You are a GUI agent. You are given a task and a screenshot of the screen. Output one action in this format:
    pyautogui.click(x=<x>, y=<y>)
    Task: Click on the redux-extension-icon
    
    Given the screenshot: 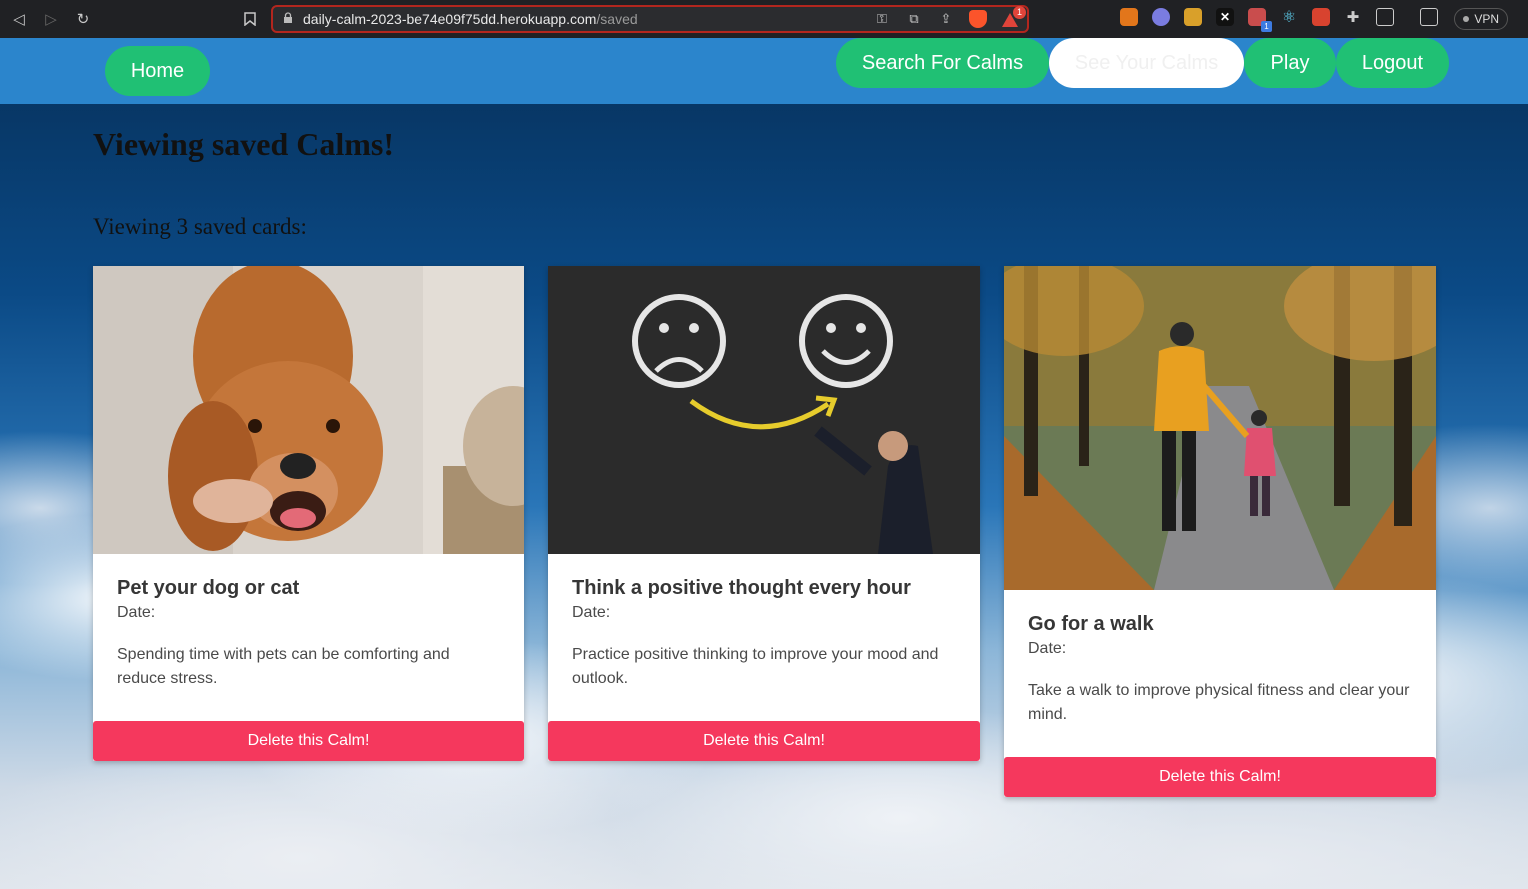 What is the action you would take?
    pyautogui.click(x=1321, y=17)
    